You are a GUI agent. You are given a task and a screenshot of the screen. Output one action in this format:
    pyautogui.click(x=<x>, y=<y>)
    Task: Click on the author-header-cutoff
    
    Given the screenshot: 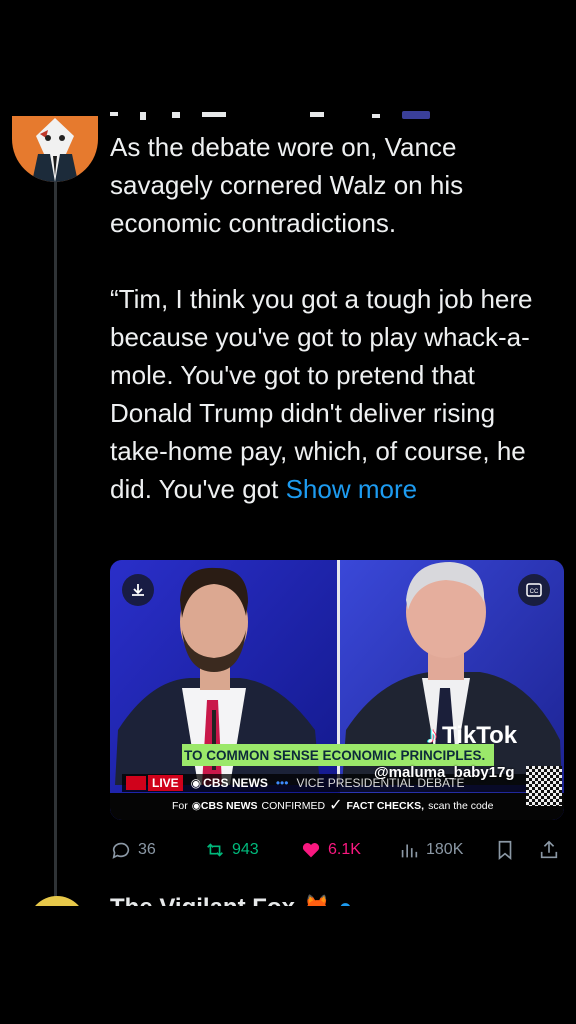 What is the action you would take?
    pyautogui.click(x=275, y=112)
    